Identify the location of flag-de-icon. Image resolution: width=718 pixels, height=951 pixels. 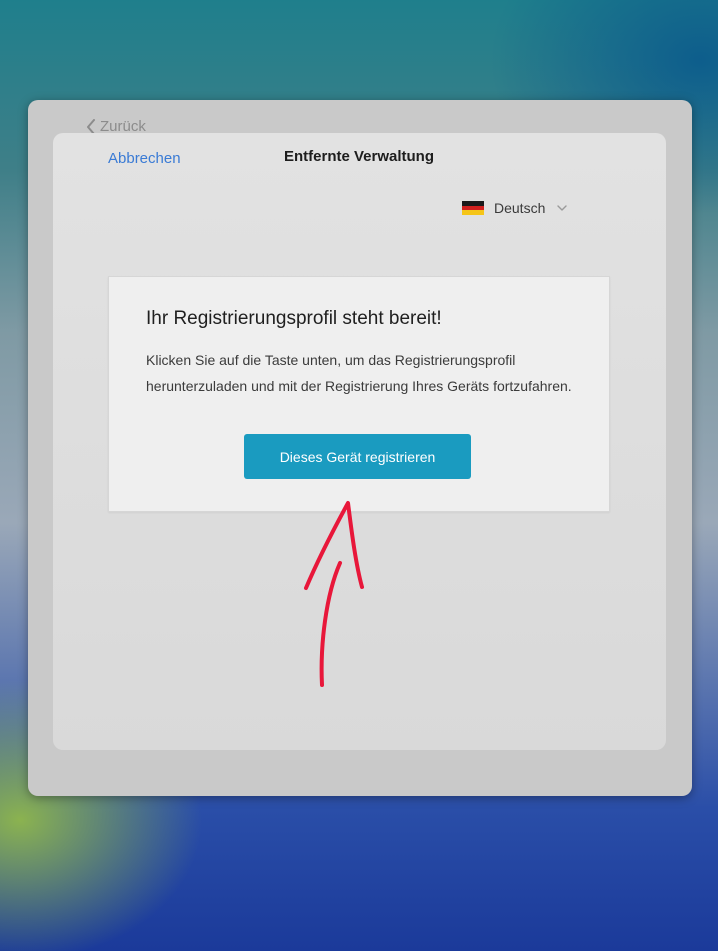
(473, 208).